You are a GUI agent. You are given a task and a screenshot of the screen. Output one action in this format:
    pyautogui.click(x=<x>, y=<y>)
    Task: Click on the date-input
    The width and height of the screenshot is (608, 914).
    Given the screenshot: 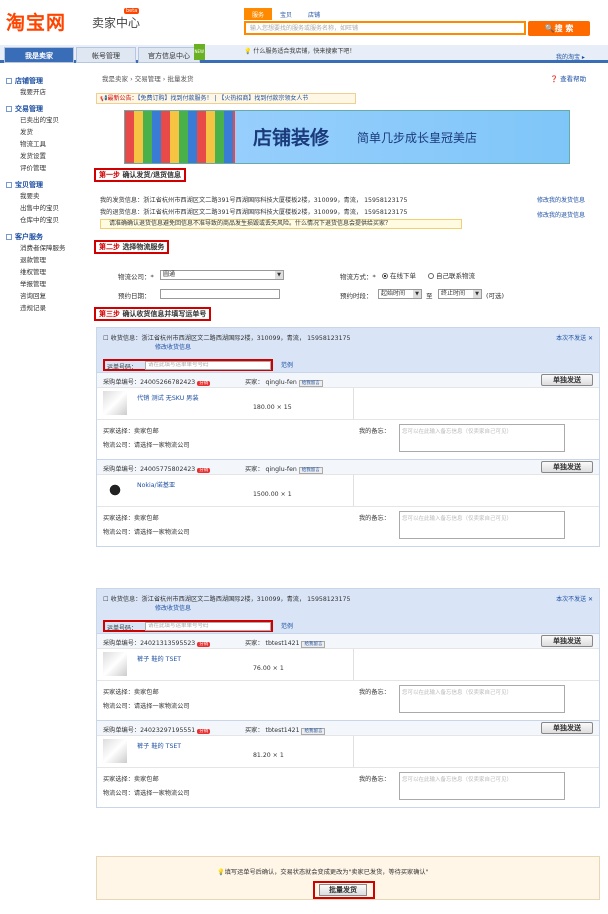 What is the action you would take?
    pyautogui.click(x=220, y=294)
    